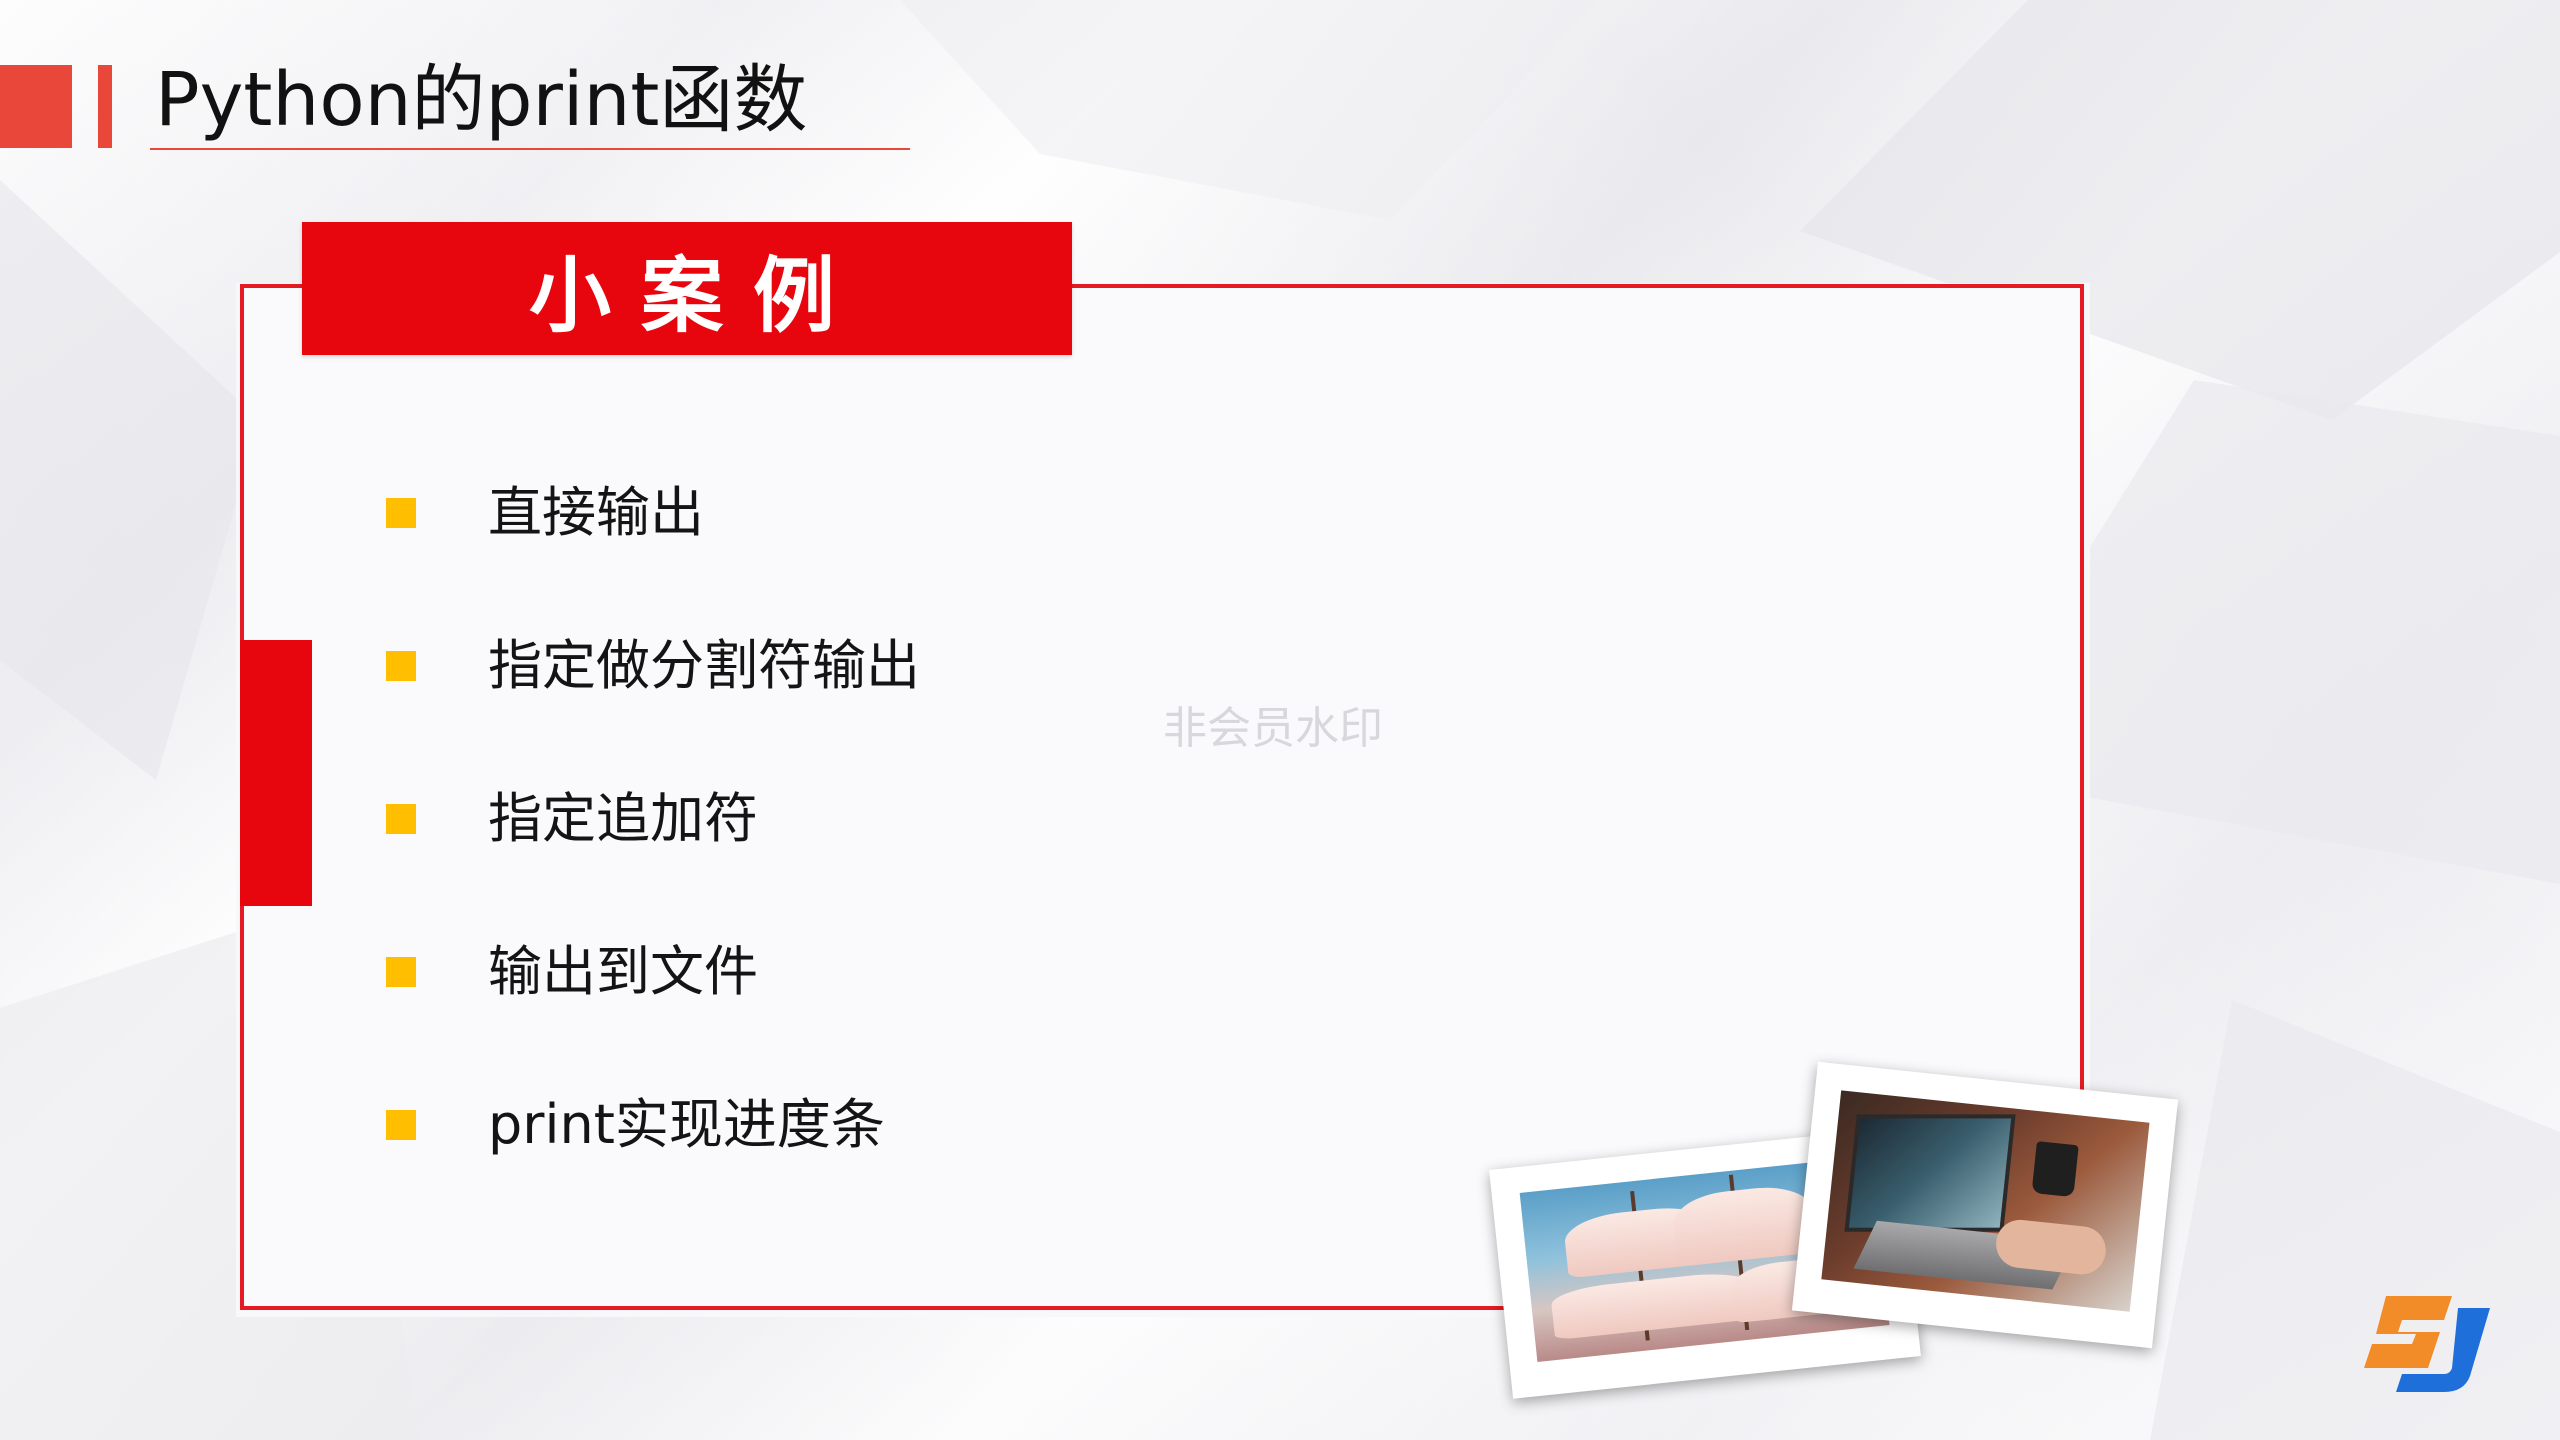 The height and width of the screenshot is (1440, 2560). What do you see at coordinates (686, 1124) in the screenshot?
I see `list-item-label: print实现进度条` at bounding box center [686, 1124].